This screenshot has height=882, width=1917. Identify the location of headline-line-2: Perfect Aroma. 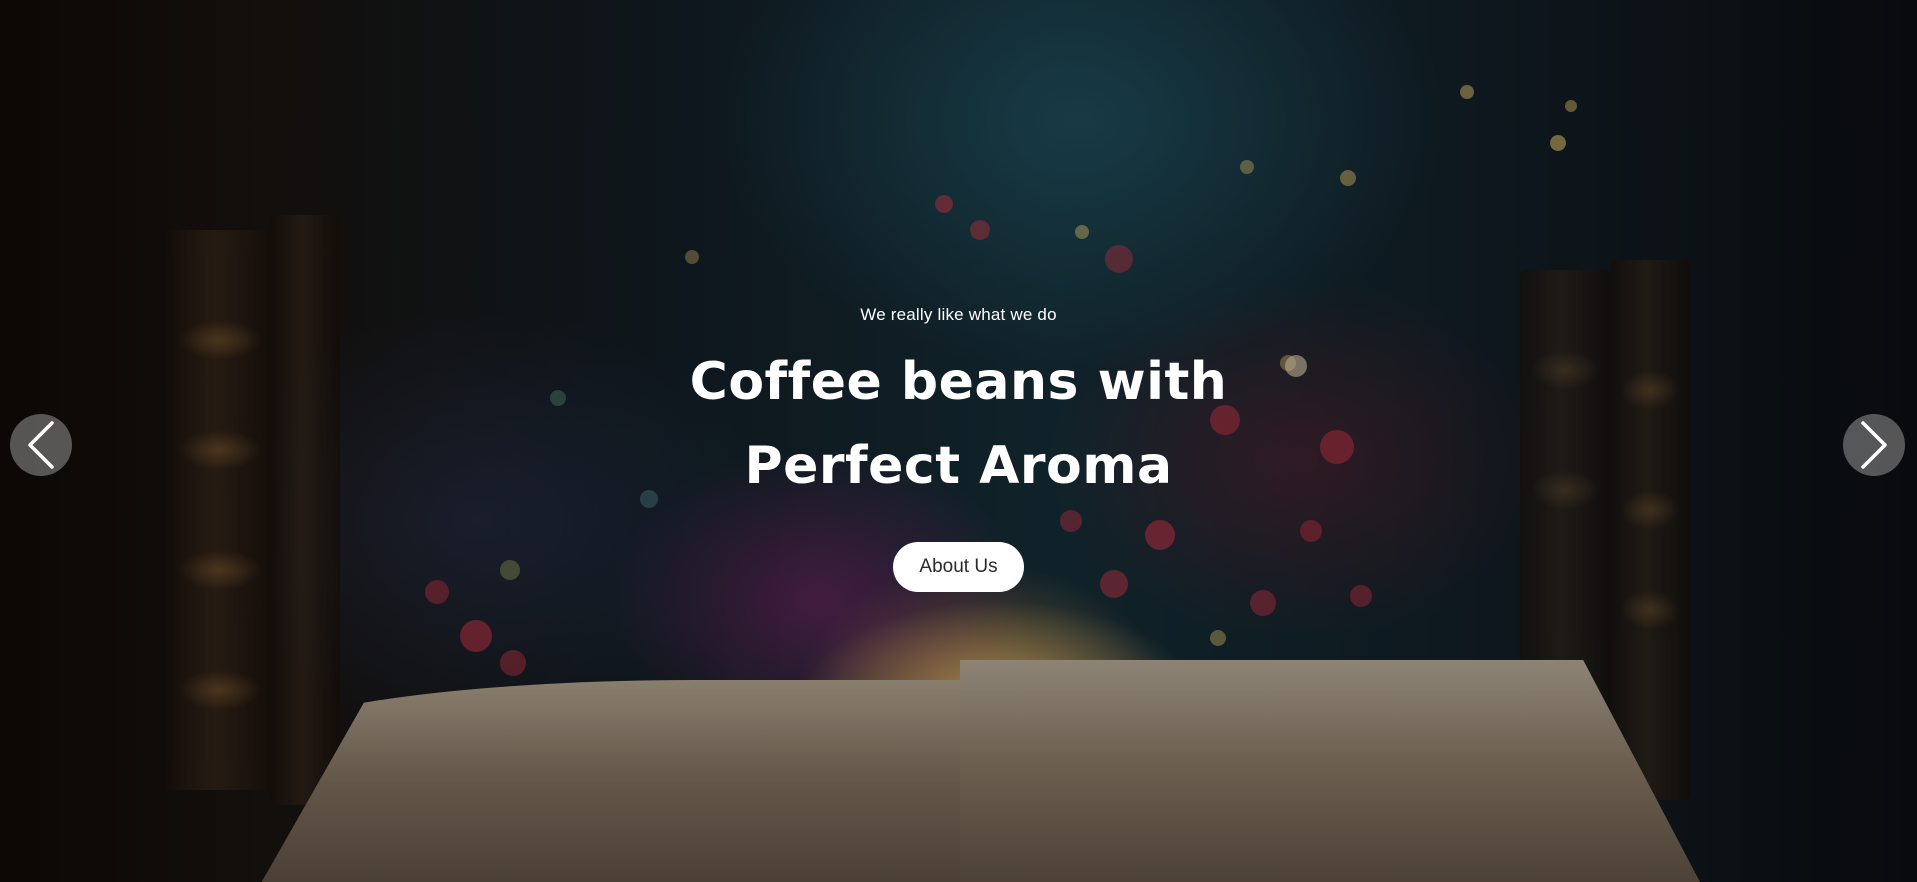
(958, 466).